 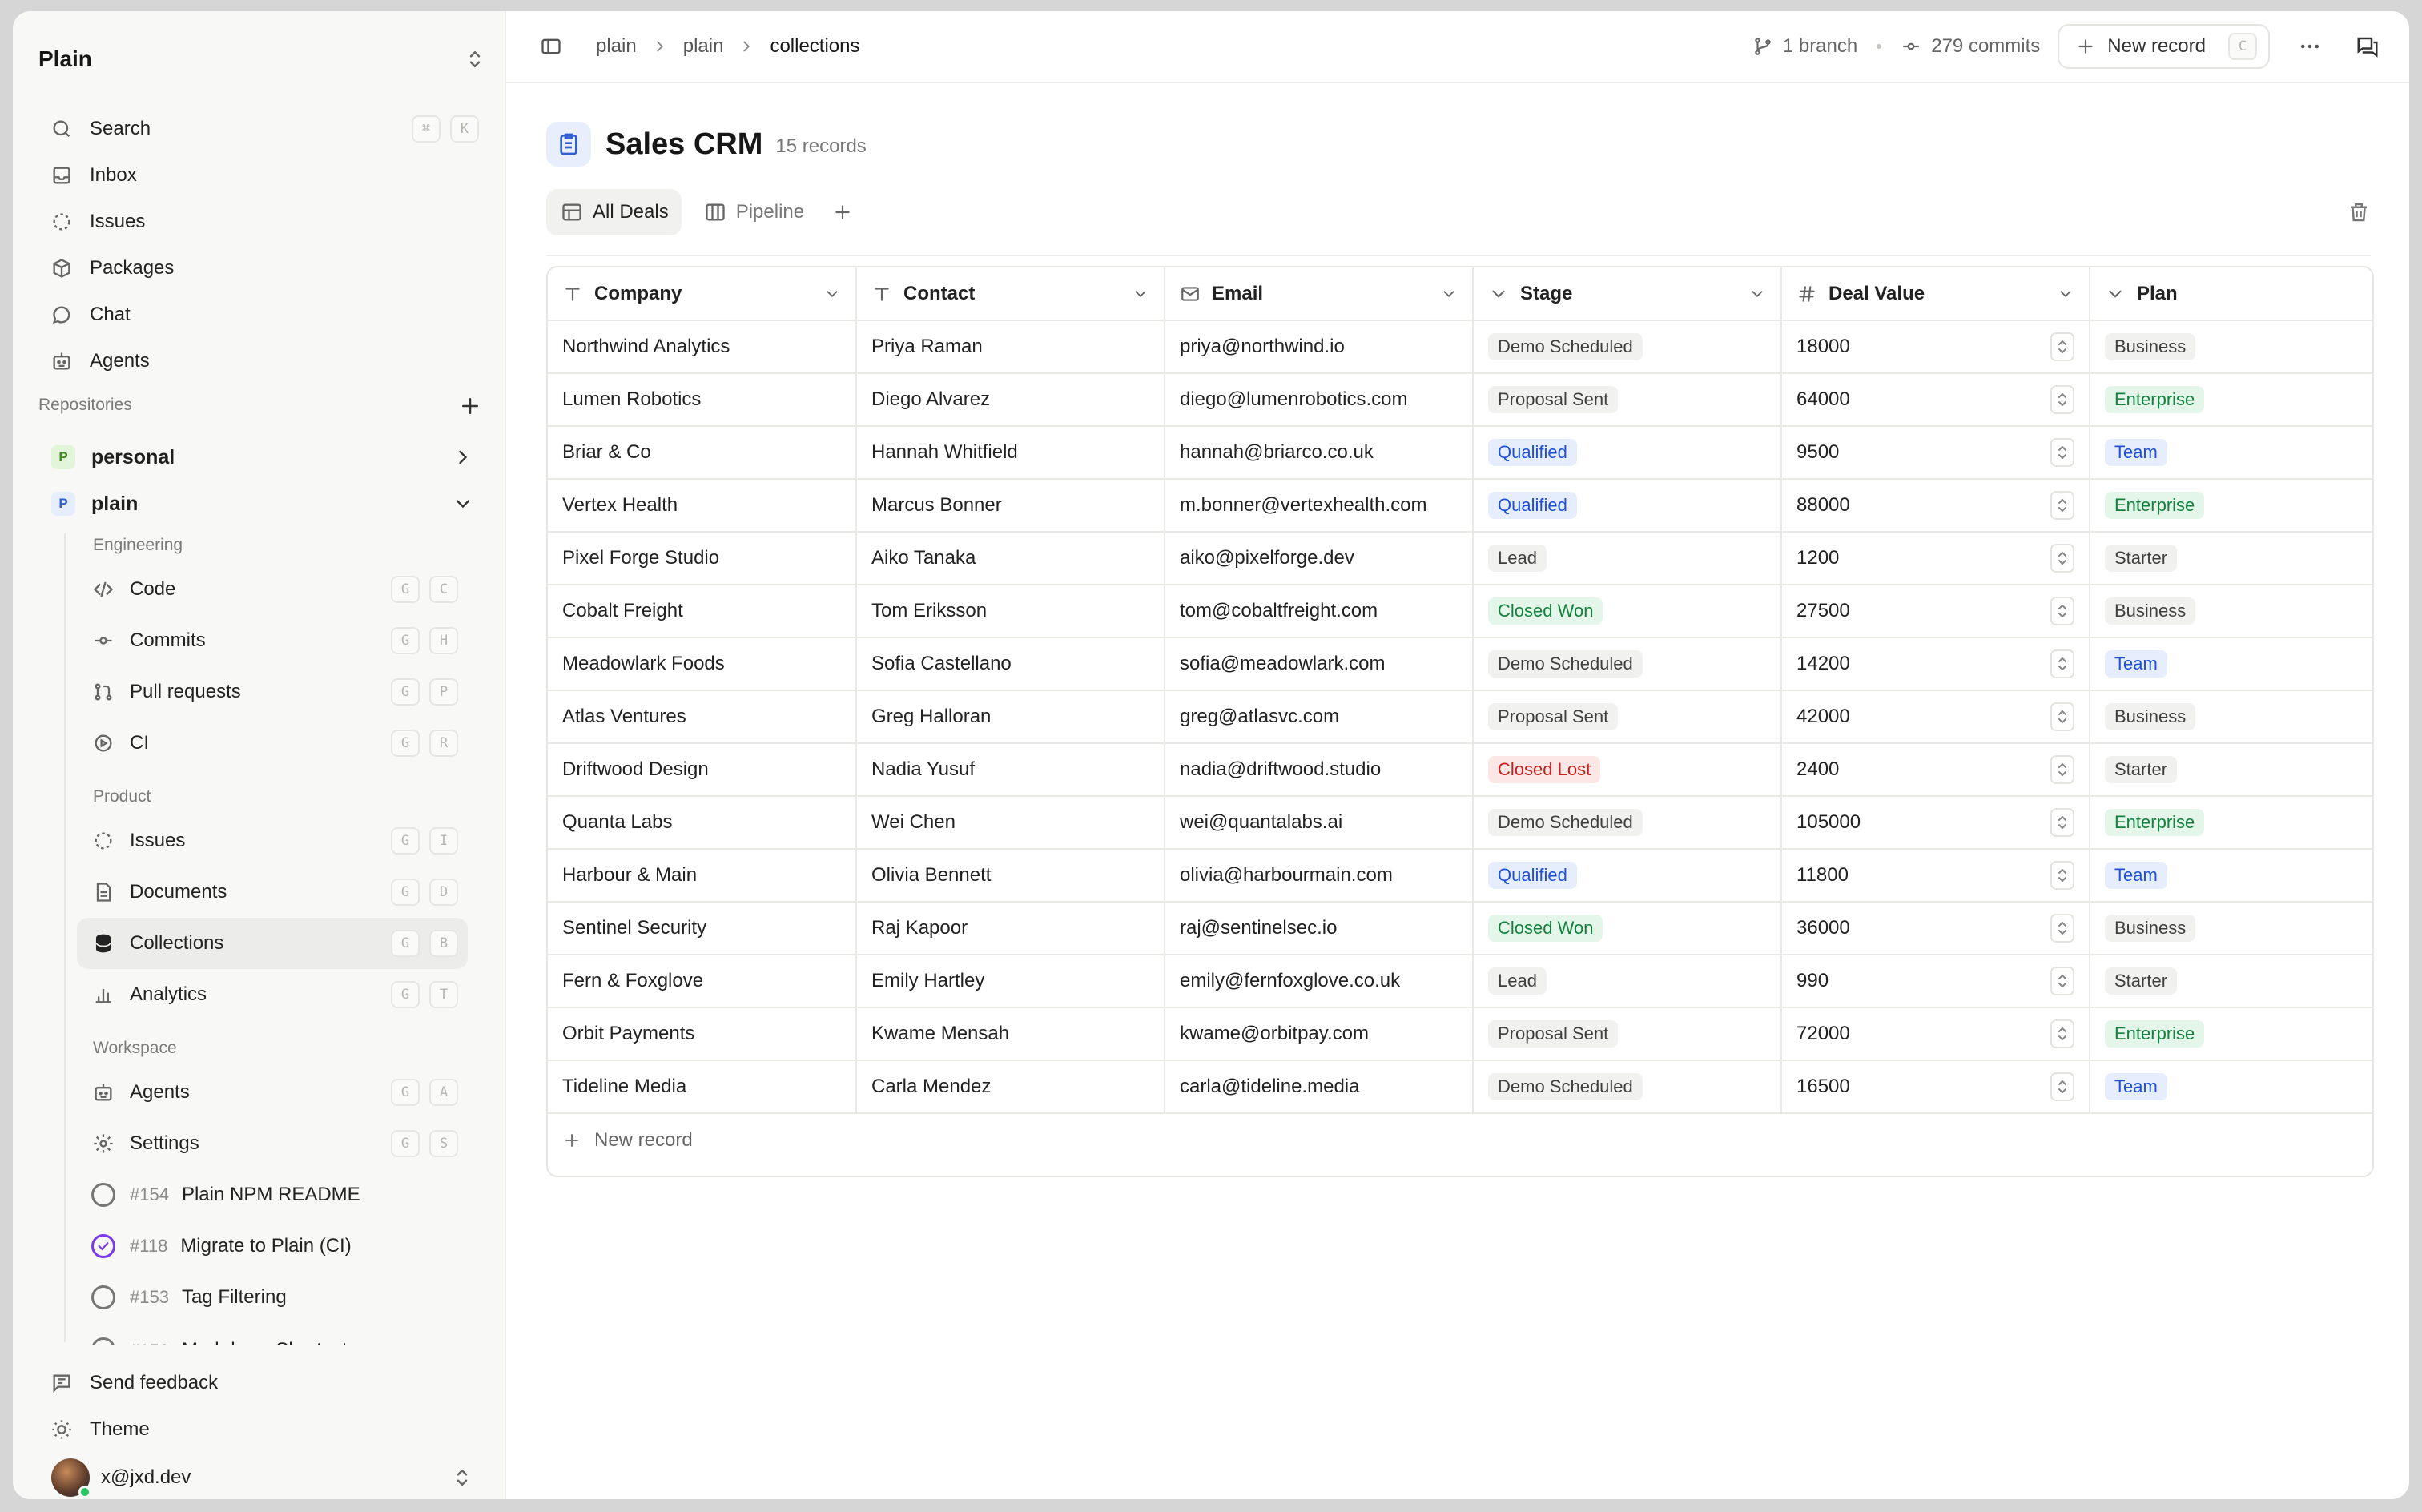 What do you see at coordinates (260, 315) in the screenshot?
I see `nav-chat: Chat` at bounding box center [260, 315].